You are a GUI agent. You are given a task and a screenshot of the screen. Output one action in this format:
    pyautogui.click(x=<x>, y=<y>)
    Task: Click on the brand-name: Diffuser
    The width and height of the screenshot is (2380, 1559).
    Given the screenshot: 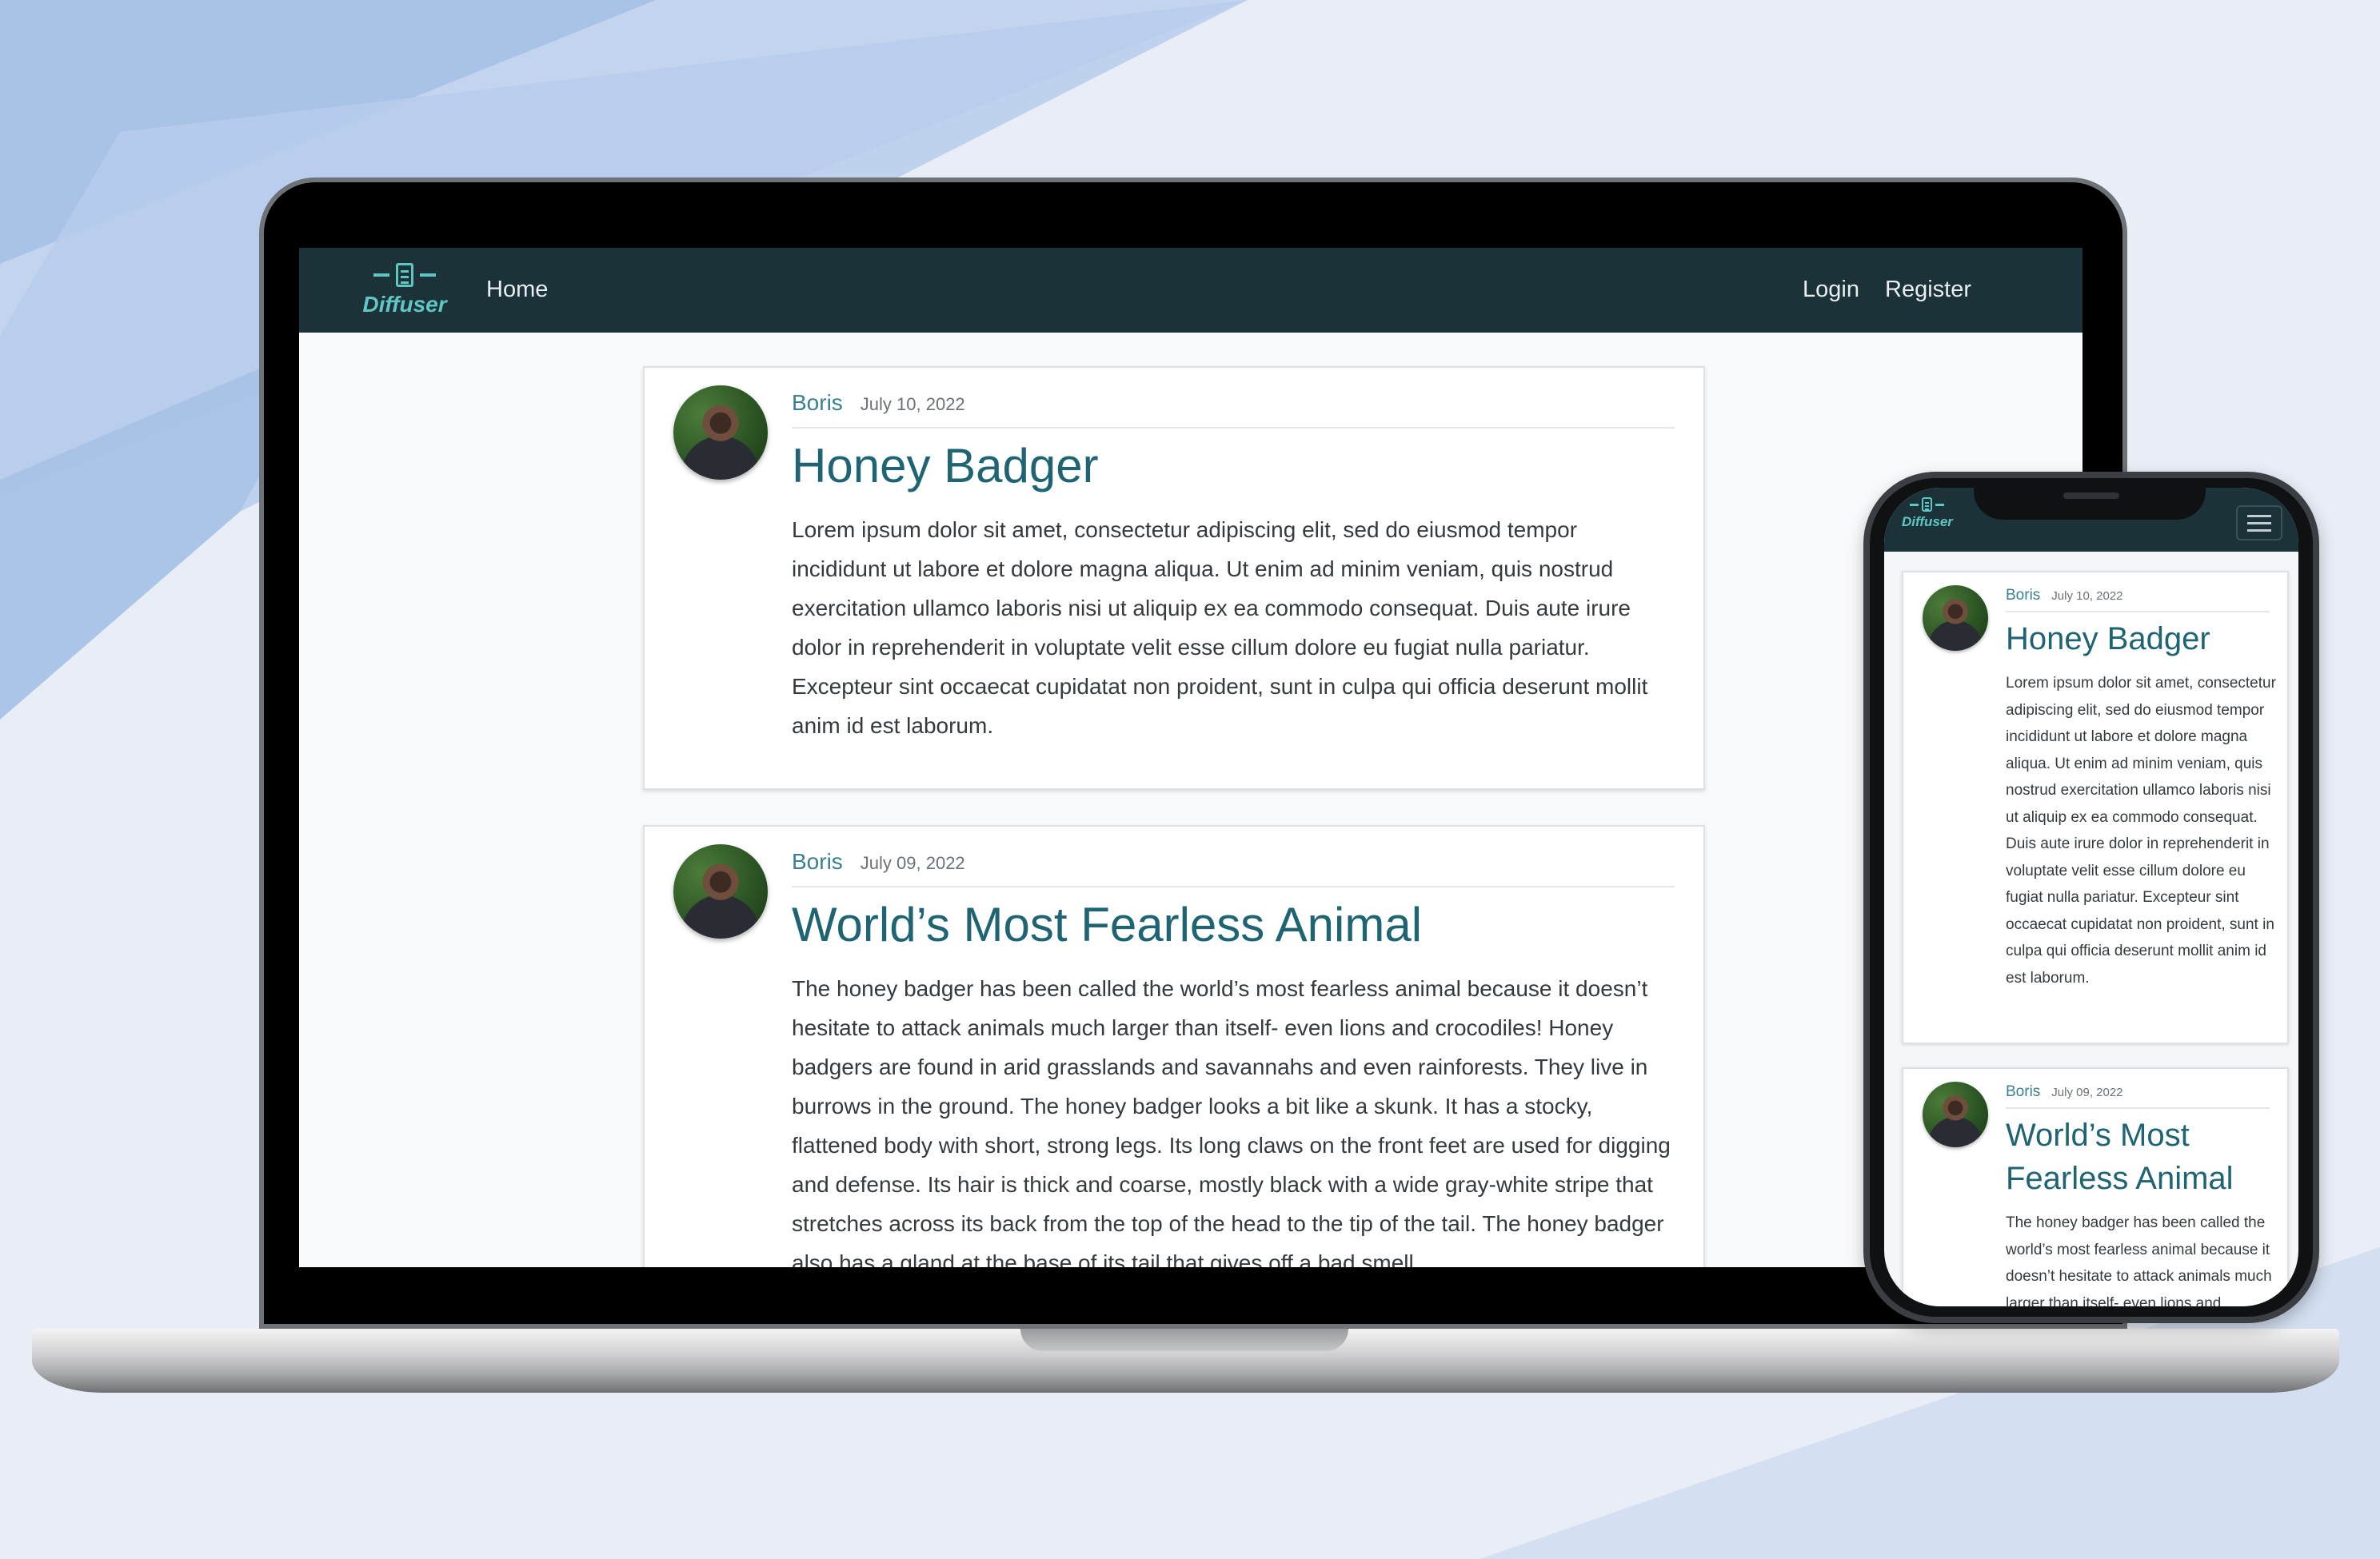 What is the action you would take?
    pyautogui.click(x=404, y=304)
    